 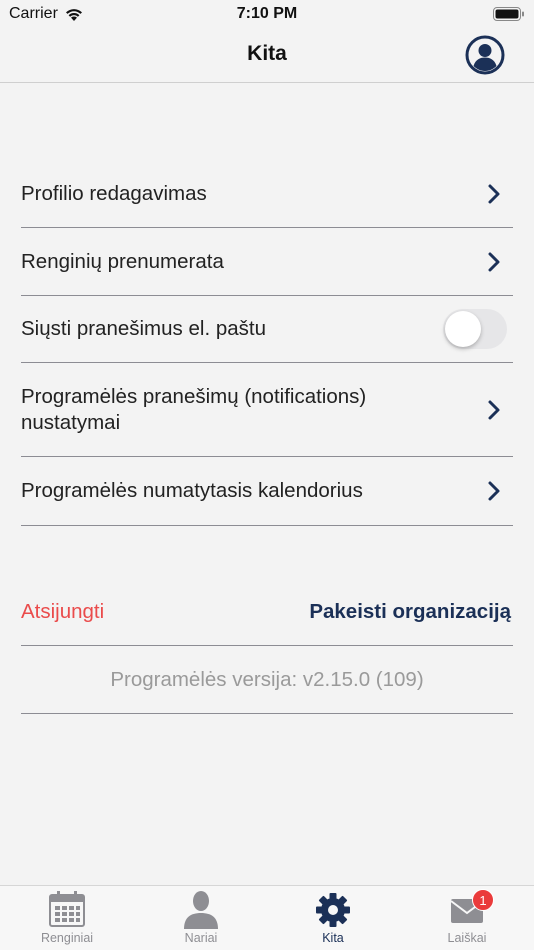 What do you see at coordinates (143, 328) in the screenshot?
I see `email-notifications-label: Siųsti pranešimus el. paštu` at bounding box center [143, 328].